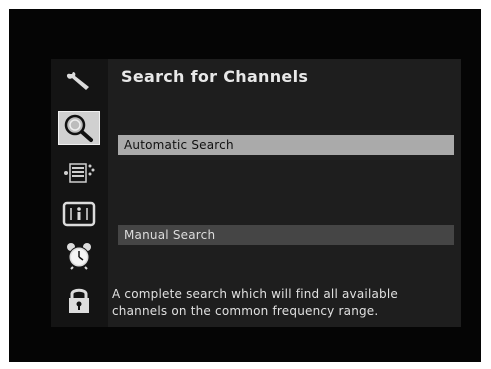  I want to click on page-title: Search for Channels, so click(215, 76).